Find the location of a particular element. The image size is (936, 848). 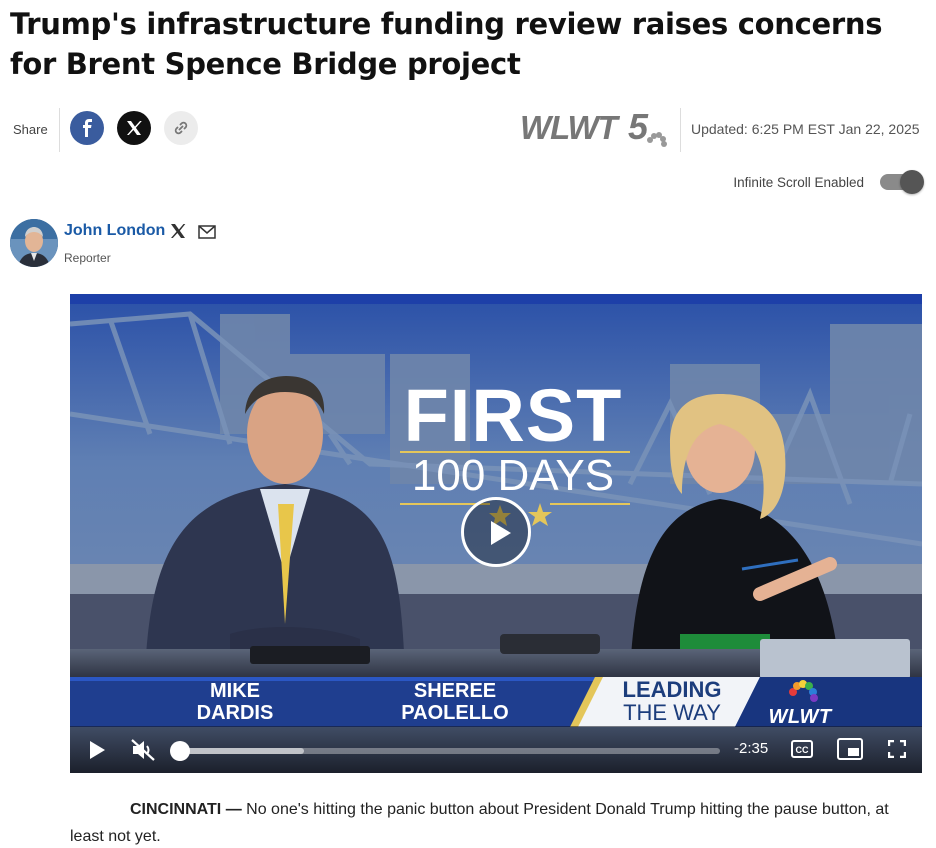

mail-icon is located at coordinates (207, 232).